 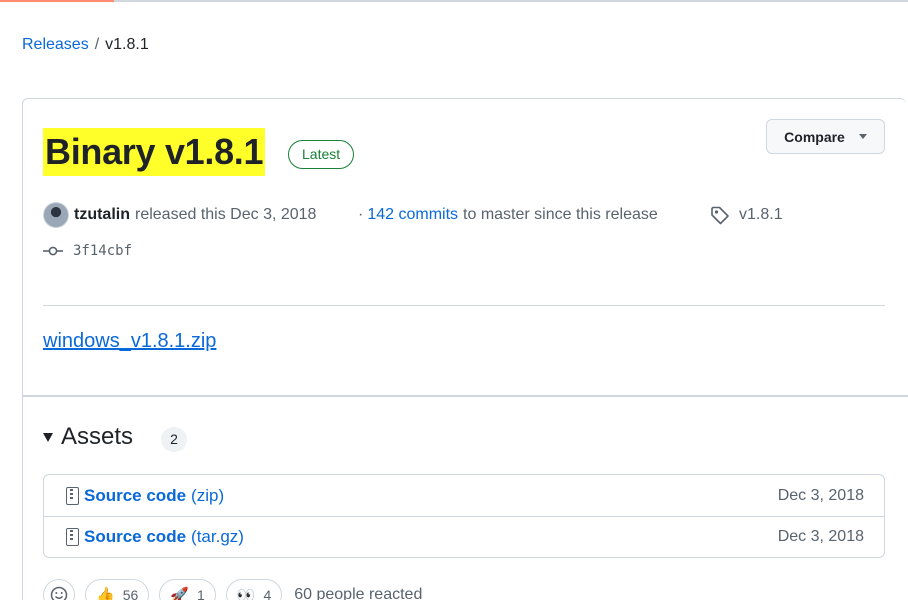 I want to click on tag-row: v1.8.1, so click(x=746, y=215).